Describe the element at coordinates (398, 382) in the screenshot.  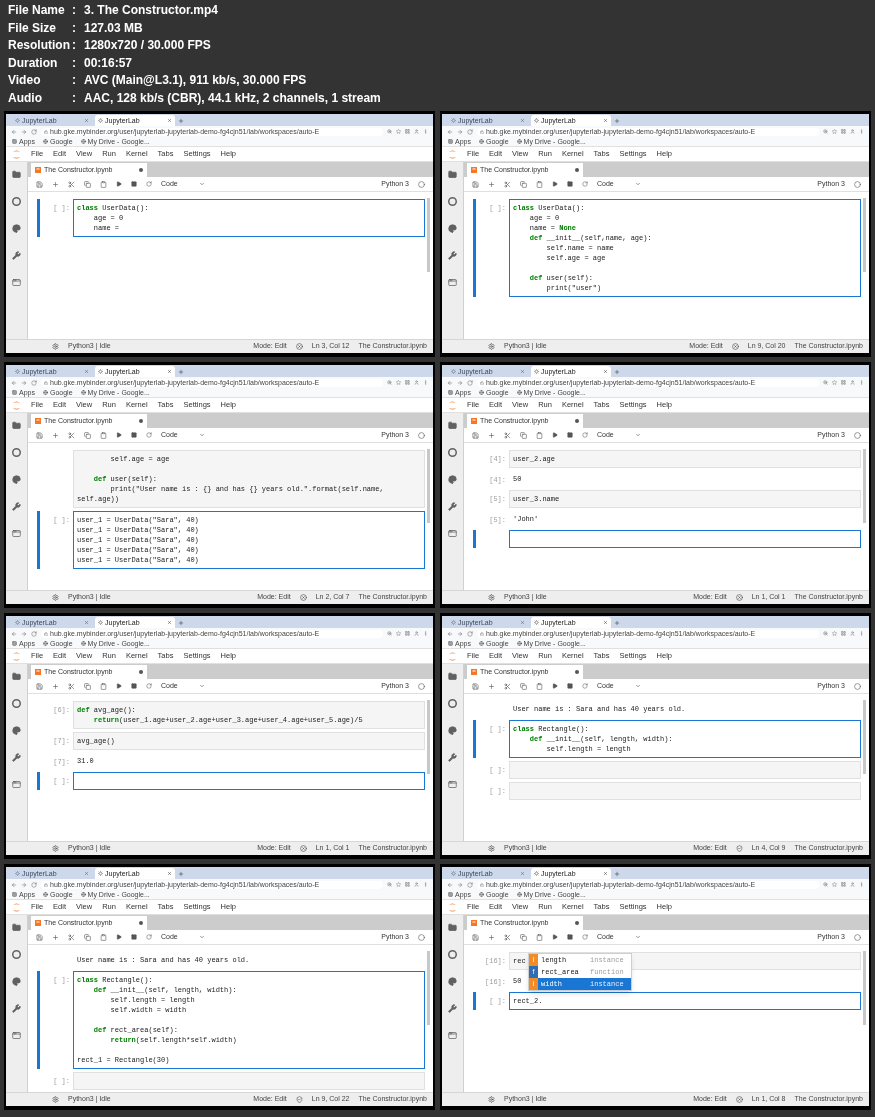
I see `star-icon` at that location.